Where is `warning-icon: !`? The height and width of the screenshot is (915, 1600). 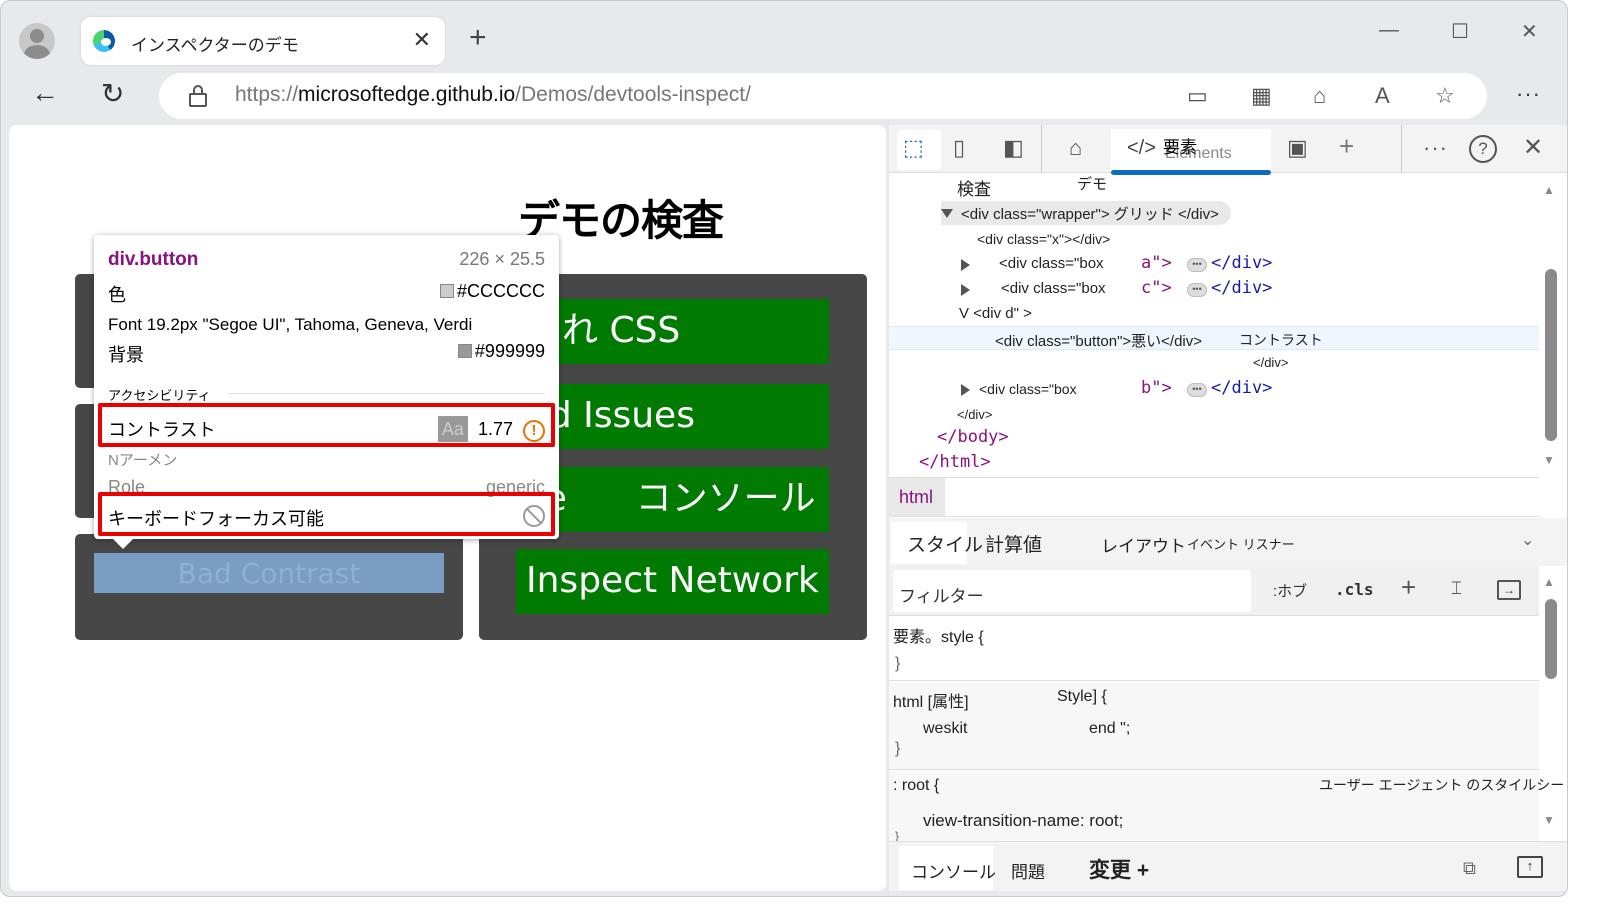 warning-icon: ! is located at coordinates (534, 431).